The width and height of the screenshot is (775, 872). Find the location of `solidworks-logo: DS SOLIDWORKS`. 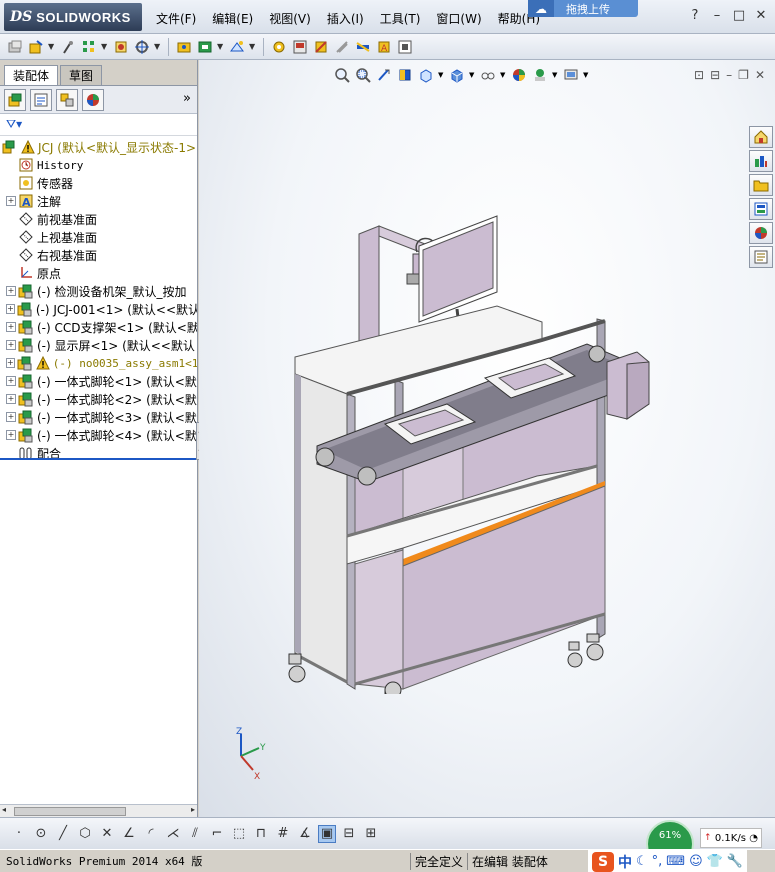

solidworks-logo: DS SOLIDWORKS is located at coordinates (73, 17).